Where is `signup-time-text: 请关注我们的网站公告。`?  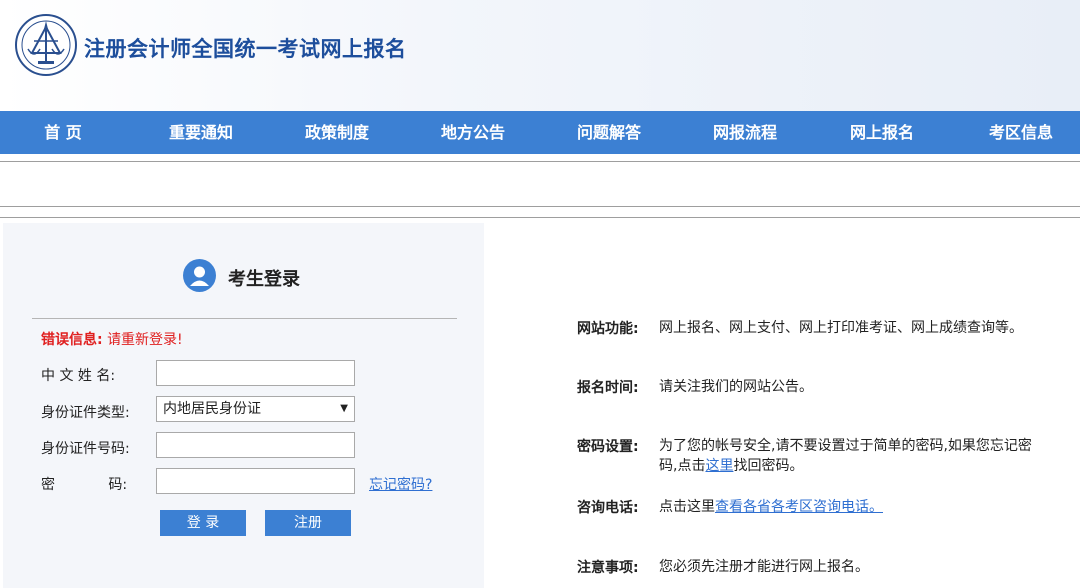 signup-time-text: 请关注我们的网站公告。 is located at coordinates (736, 387).